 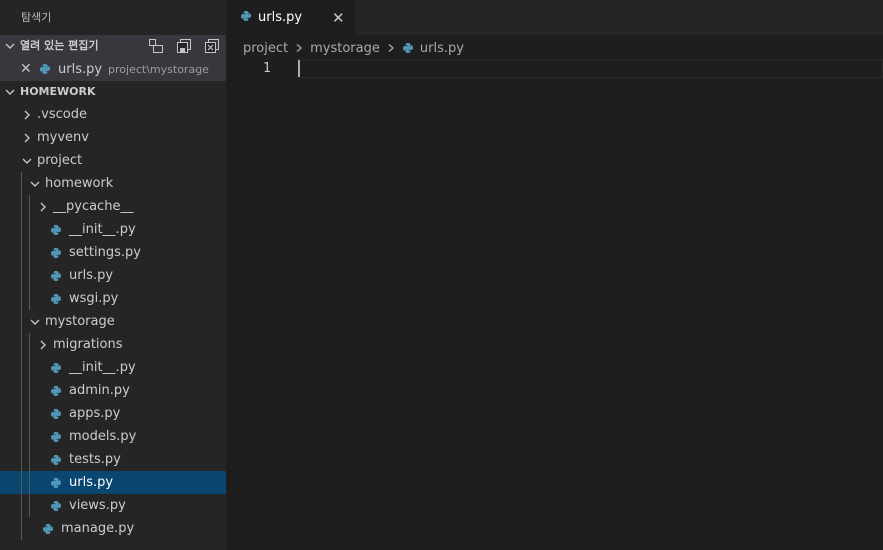 I want to click on tree-item-label: mystorage, so click(x=80, y=321).